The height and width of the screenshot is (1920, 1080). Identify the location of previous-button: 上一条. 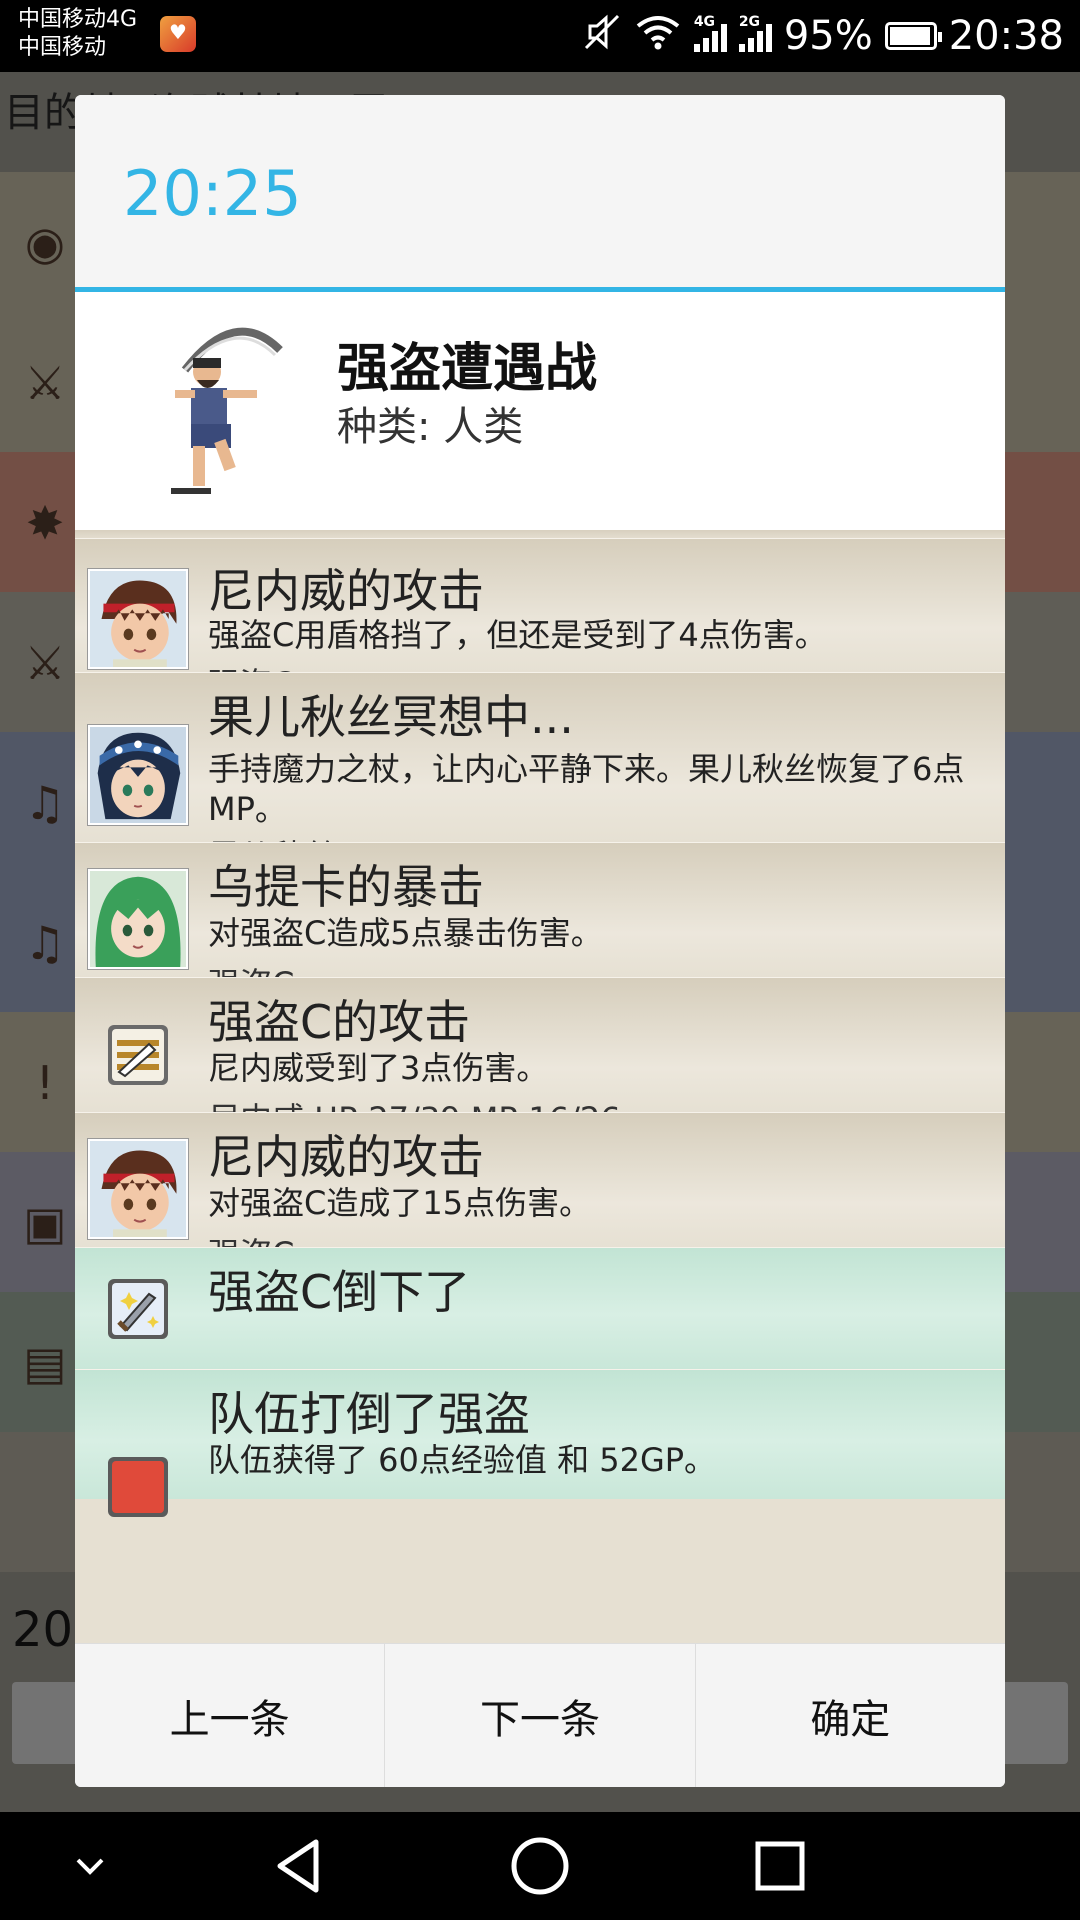
(230, 1715).